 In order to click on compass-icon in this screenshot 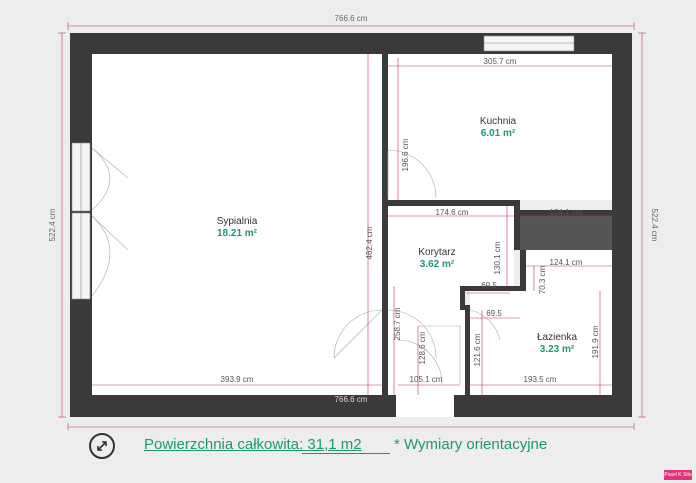, I will do `click(102, 446)`.